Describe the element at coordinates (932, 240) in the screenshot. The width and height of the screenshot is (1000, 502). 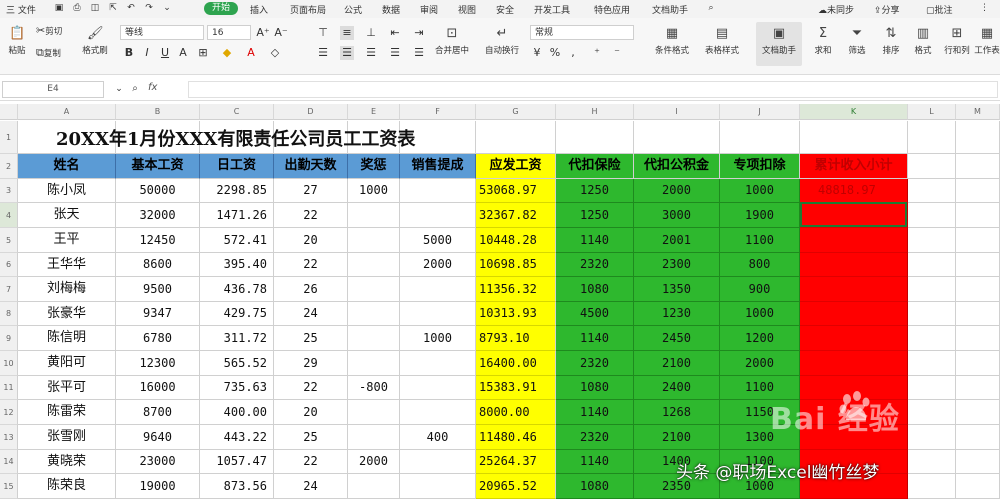
I see `cell-l5` at that location.